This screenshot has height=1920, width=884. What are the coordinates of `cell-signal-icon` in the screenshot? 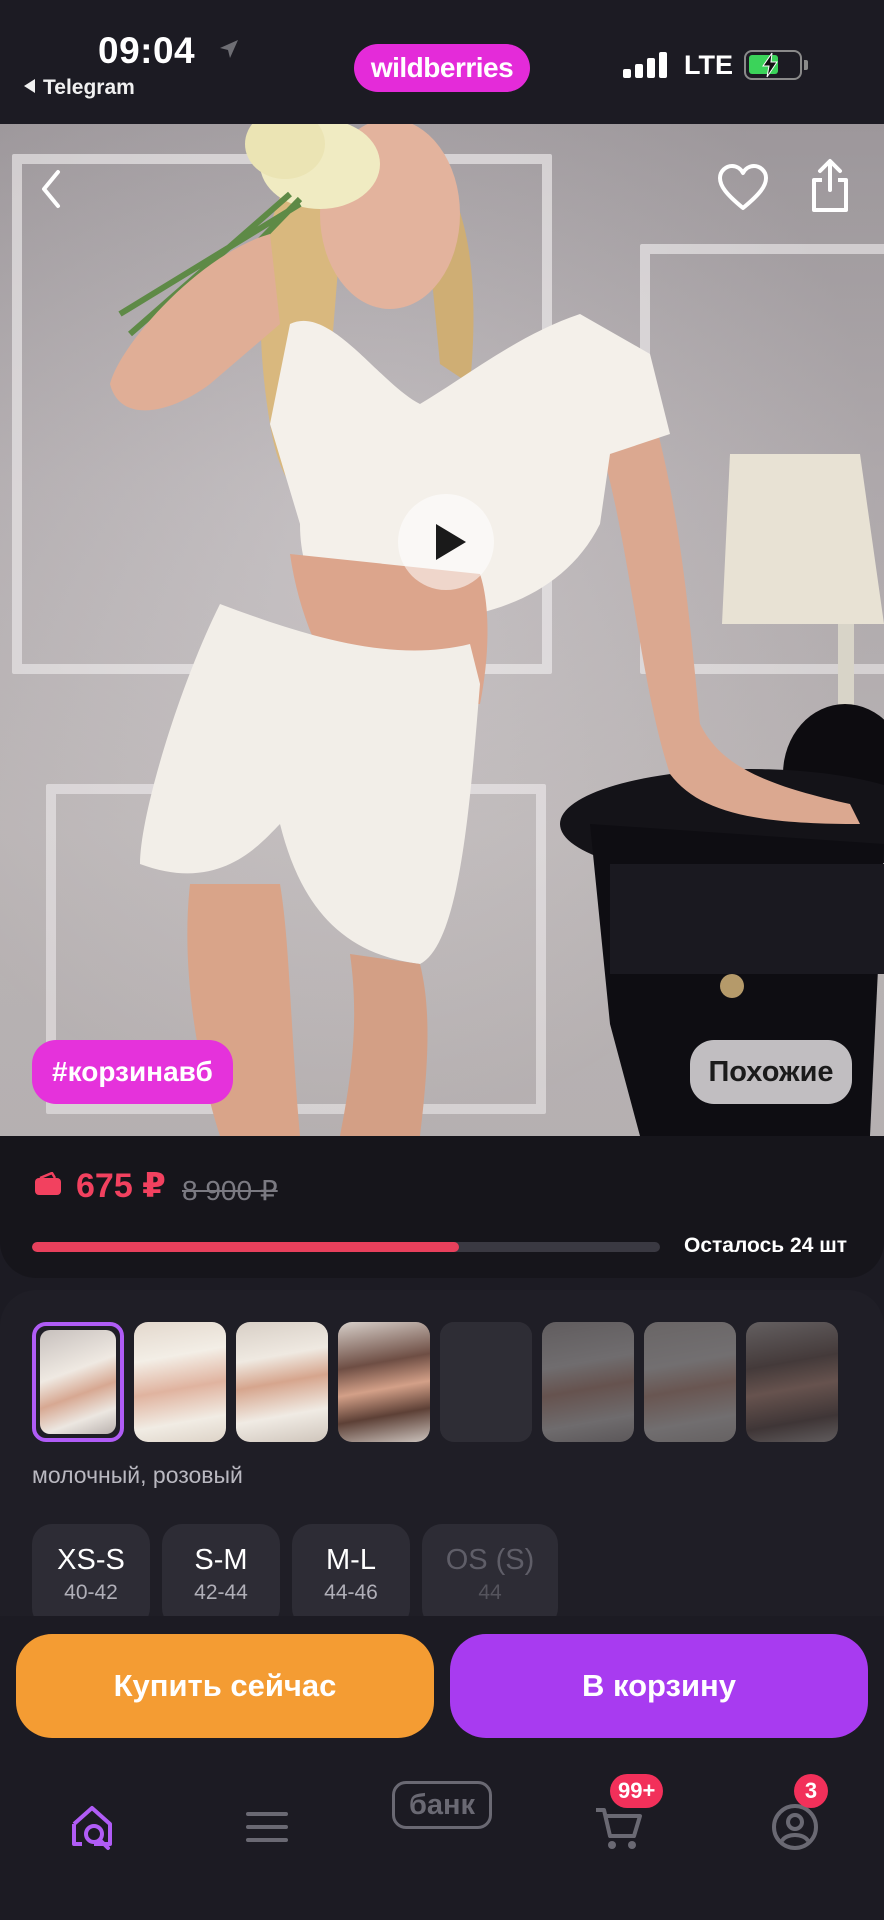 It's located at (645, 65).